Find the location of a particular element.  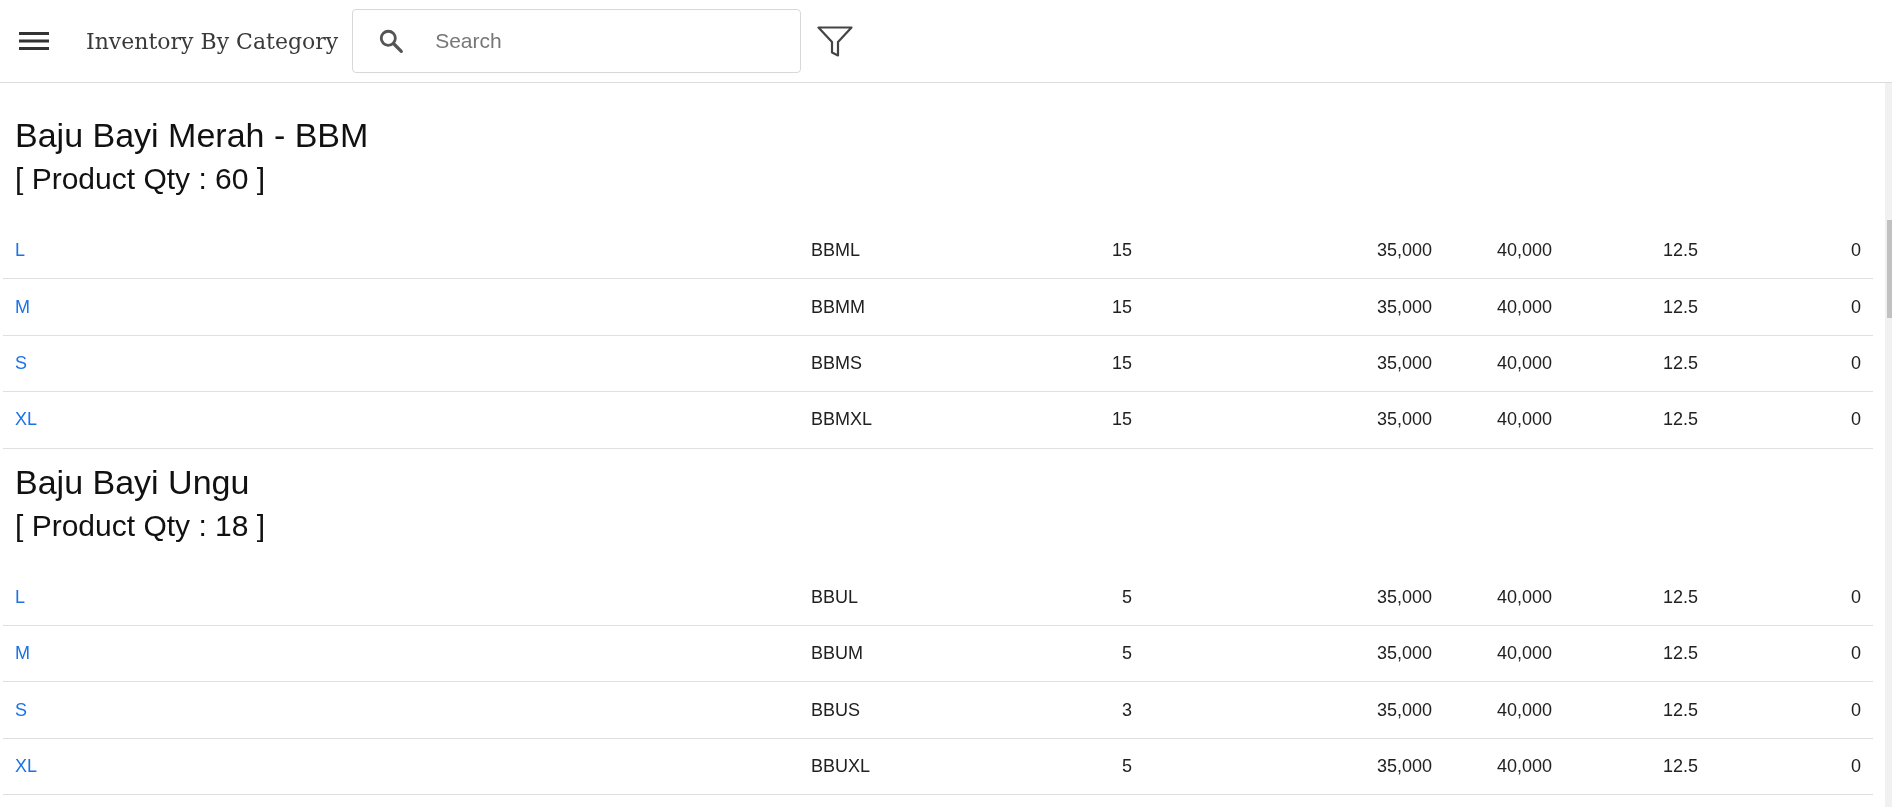

table-cell: BBMS is located at coordinates (836, 363).